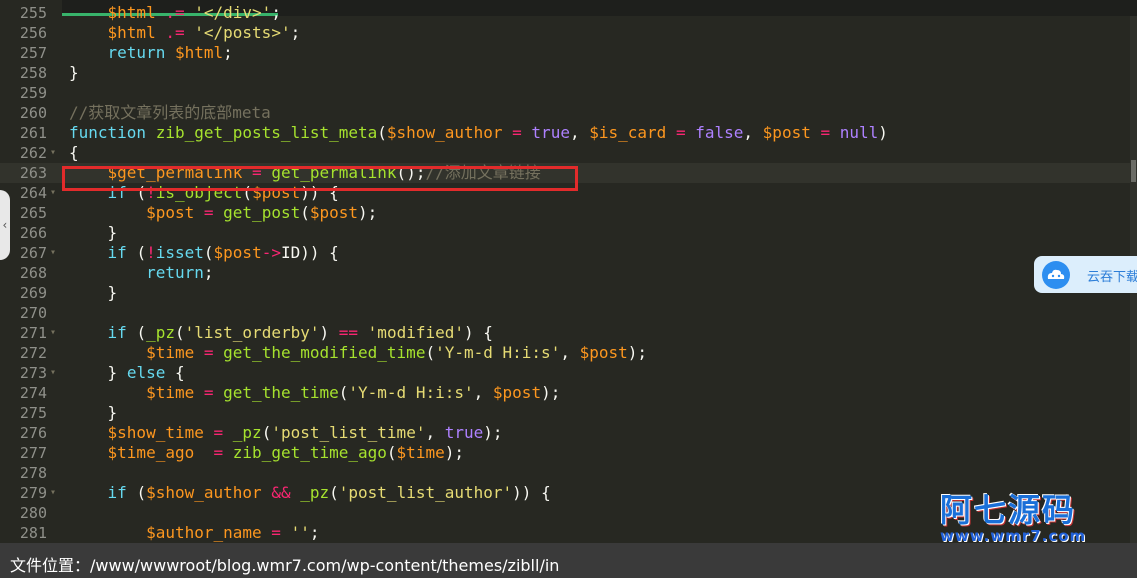 Image resolution: width=1137 pixels, height=578 pixels. I want to click on code-text: $post = get_post($post);, so click(262, 212).